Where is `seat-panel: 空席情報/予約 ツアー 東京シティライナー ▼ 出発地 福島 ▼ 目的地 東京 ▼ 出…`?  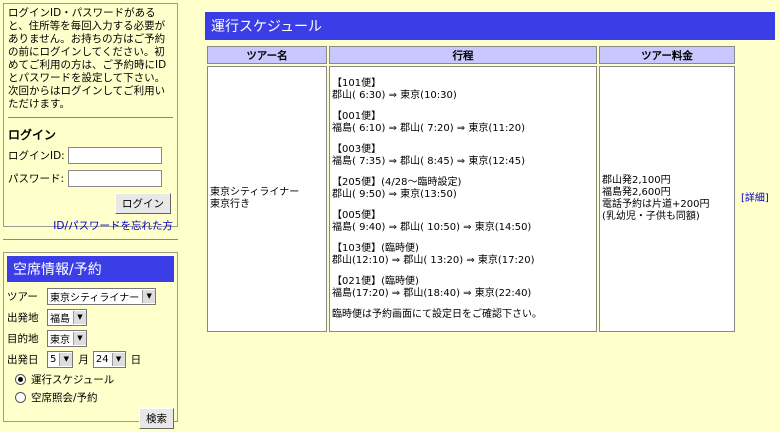 seat-panel: 空席情報/予約 ツアー 東京シティライナー ▼ 出発地 福島 ▼ 目的地 東京 ▼ 出… is located at coordinates (90, 340).